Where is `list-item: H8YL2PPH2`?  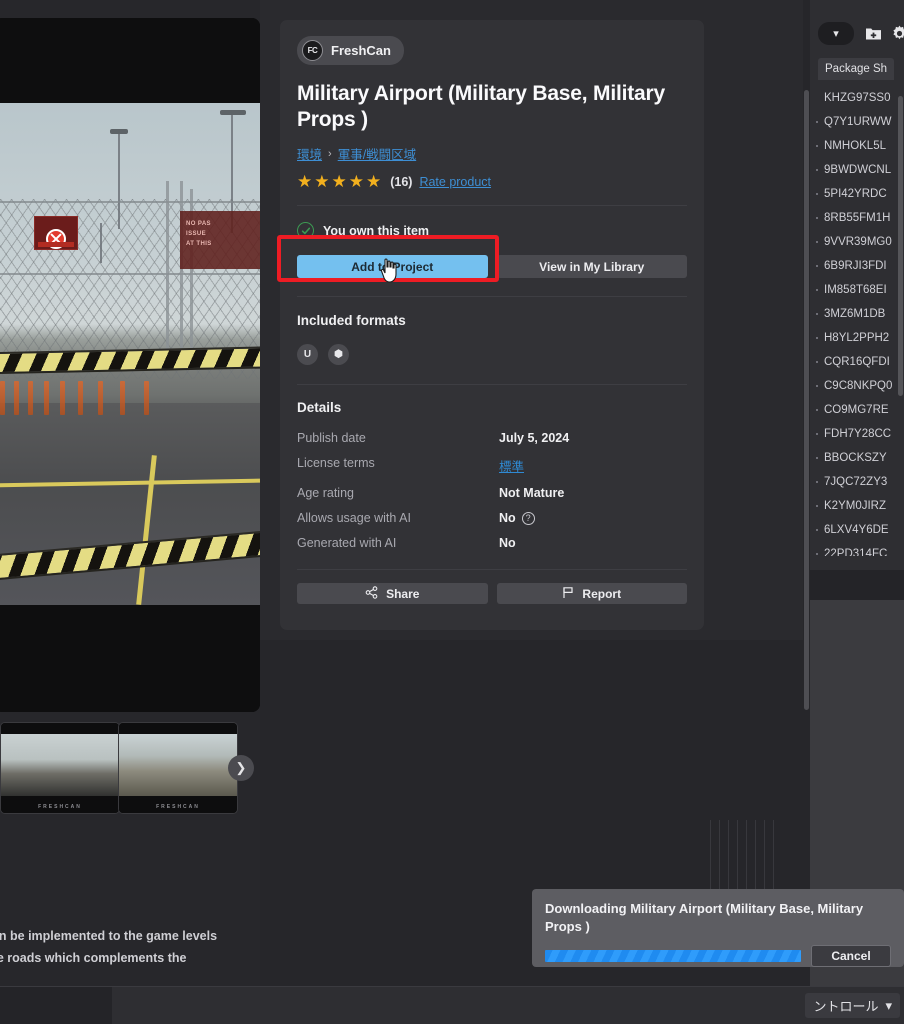
list-item: H8YL2PPH2 is located at coordinates (857, 338).